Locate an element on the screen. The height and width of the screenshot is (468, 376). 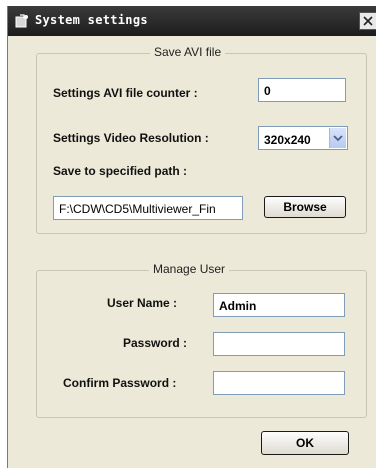
video-resolution-value: 320x240 is located at coordinates (287, 140).